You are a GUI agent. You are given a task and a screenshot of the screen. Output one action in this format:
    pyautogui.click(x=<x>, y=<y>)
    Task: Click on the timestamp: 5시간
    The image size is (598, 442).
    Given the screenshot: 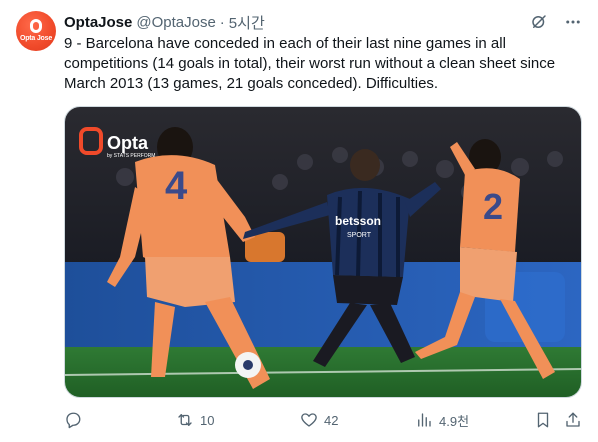 What is the action you would take?
    pyautogui.click(x=247, y=22)
    